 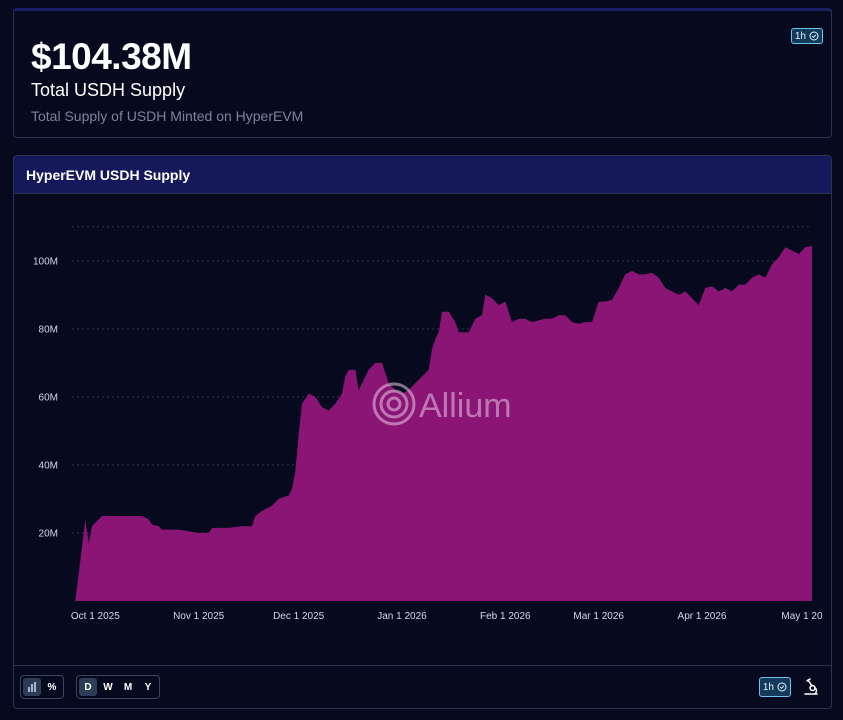 What do you see at coordinates (108, 90) in the screenshot?
I see `stat-title: Total USDH Supply` at bounding box center [108, 90].